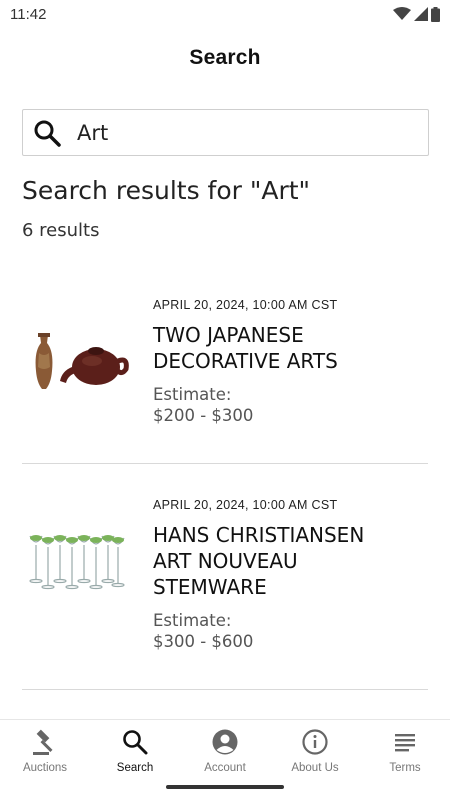 Image resolution: width=450 pixels, height=800 pixels. I want to click on lot-title: TWO JAPANESE DECORATIVE ARTS, so click(293, 348).